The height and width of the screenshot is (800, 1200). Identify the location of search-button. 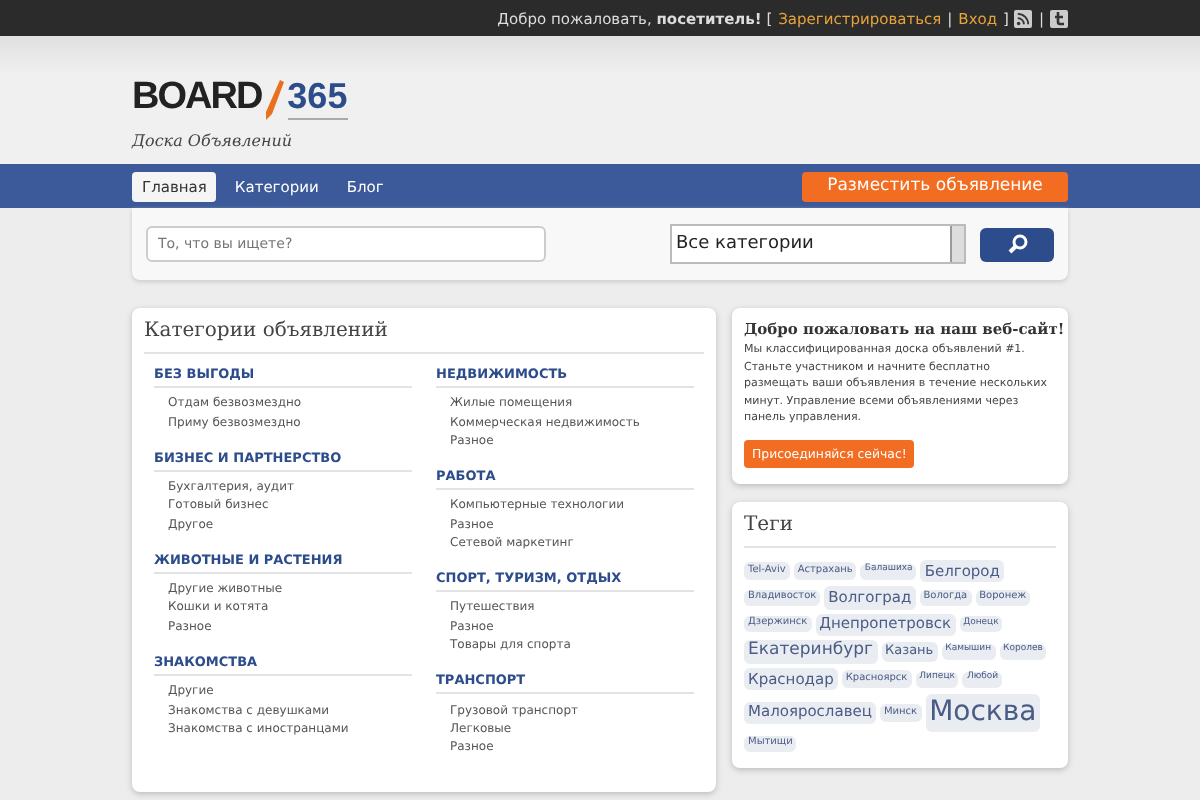
(1017, 244).